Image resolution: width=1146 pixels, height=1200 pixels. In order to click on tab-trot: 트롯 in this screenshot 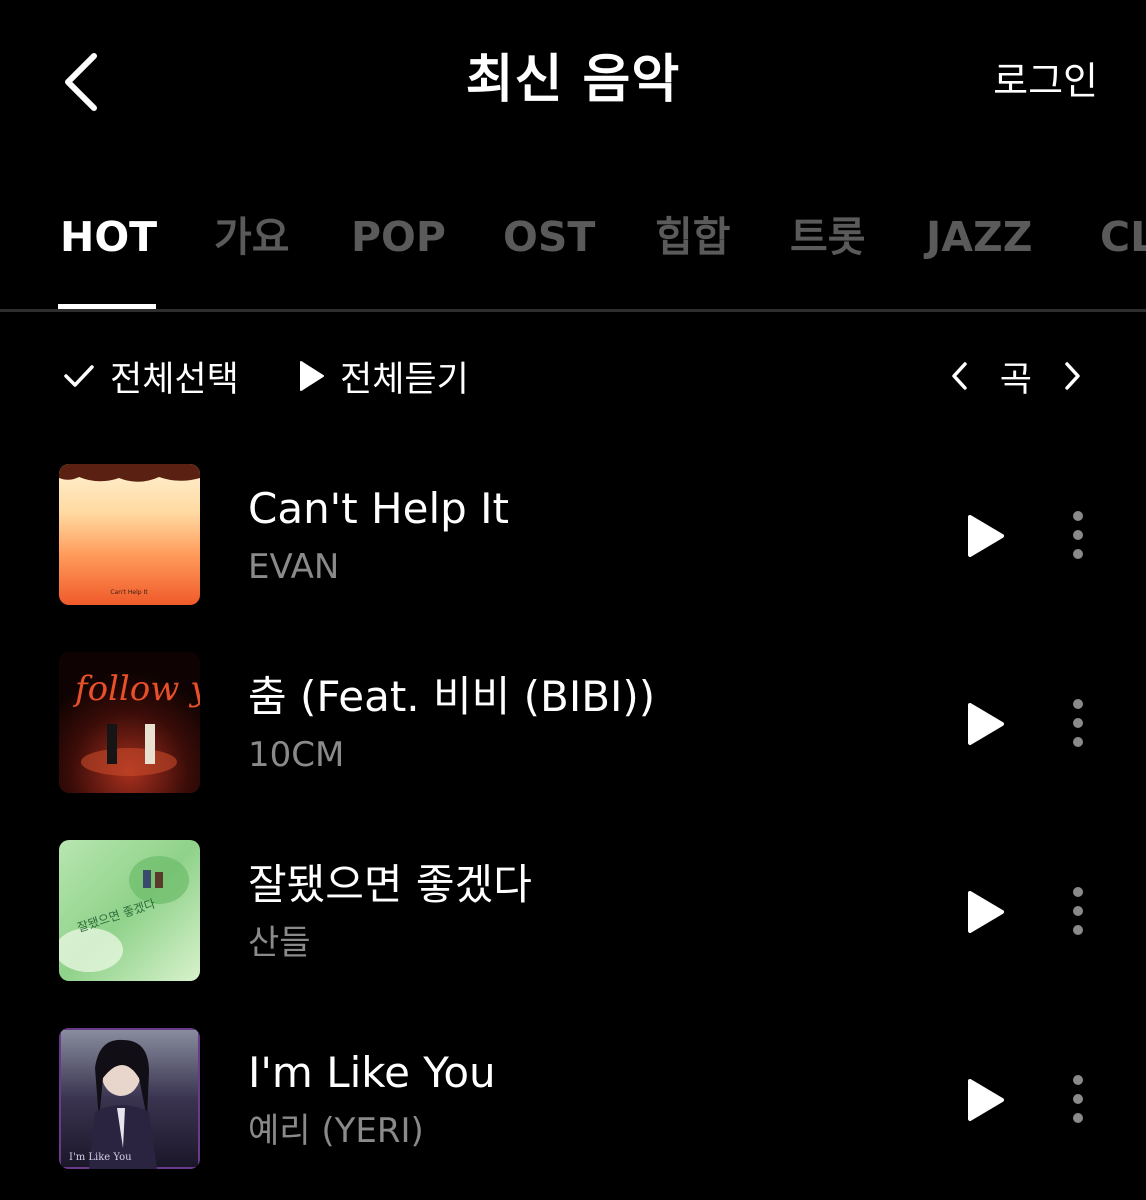, I will do `click(827, 237)`.